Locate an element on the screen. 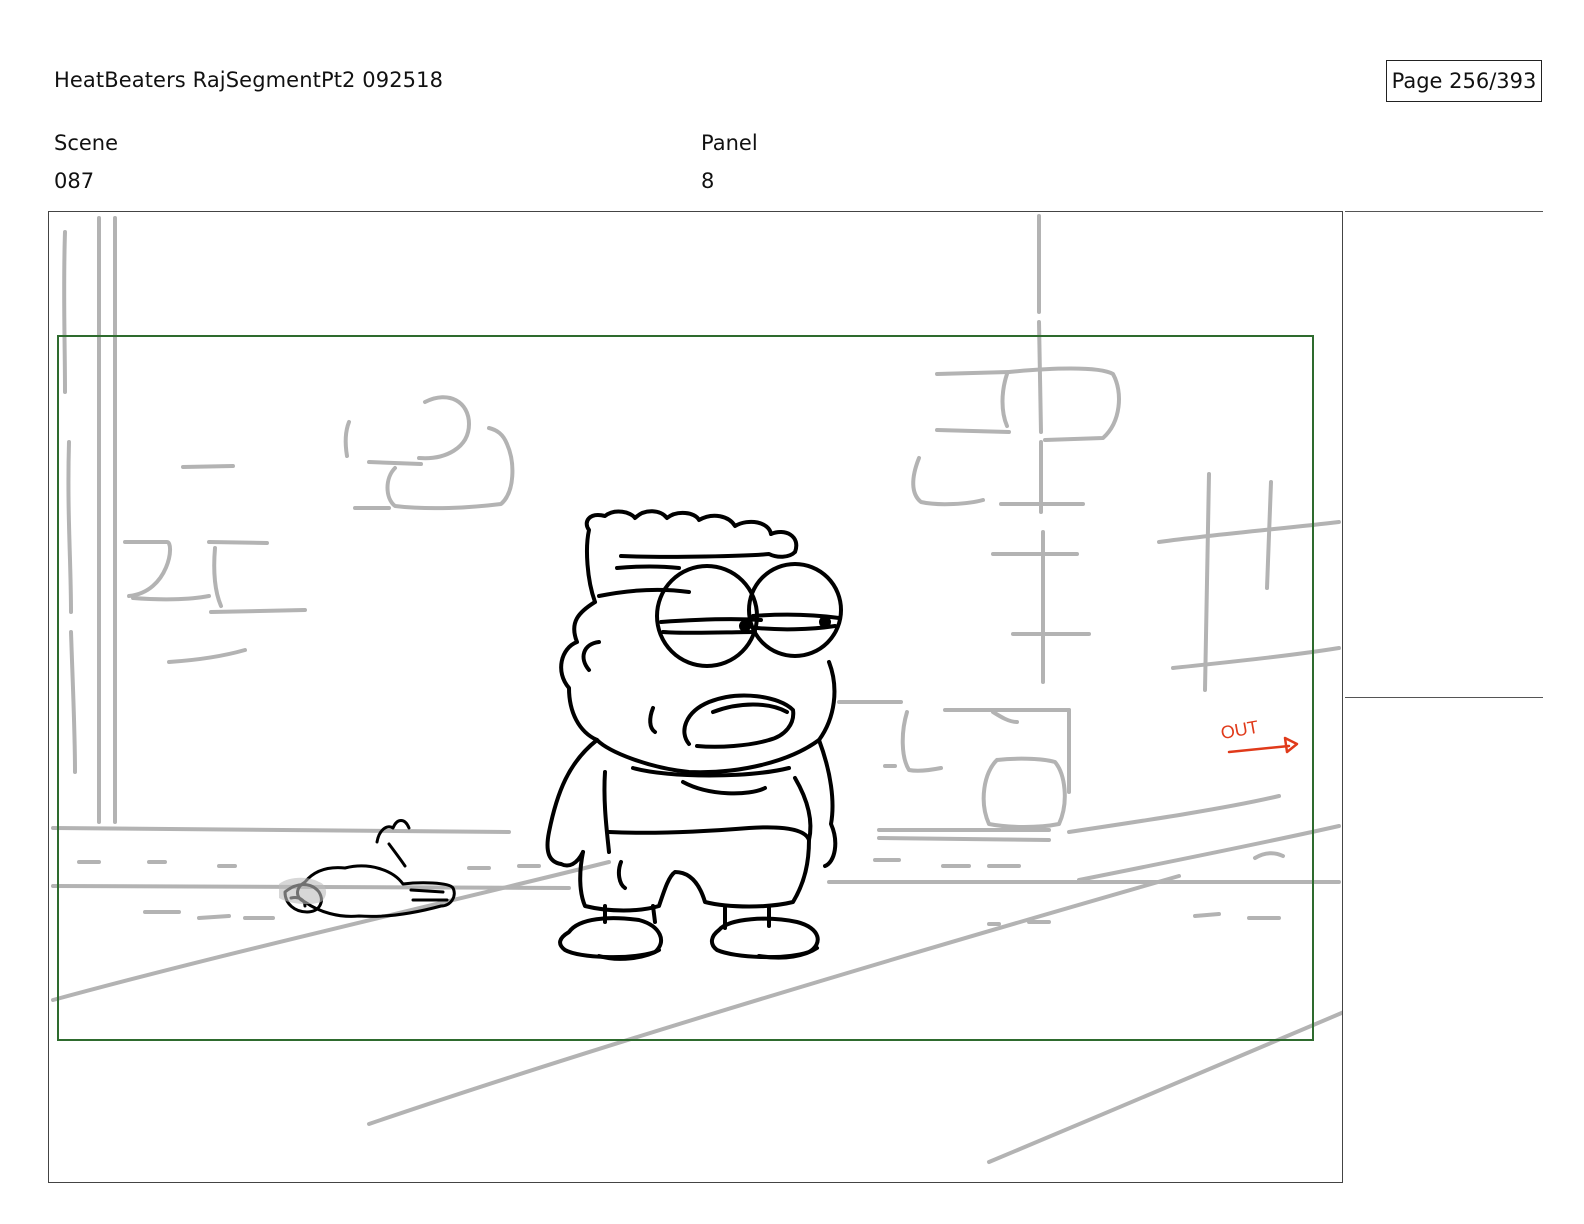 The image size is (1584, 1224). page-number: Page 256/393 is located at coordinates (1464, 81).